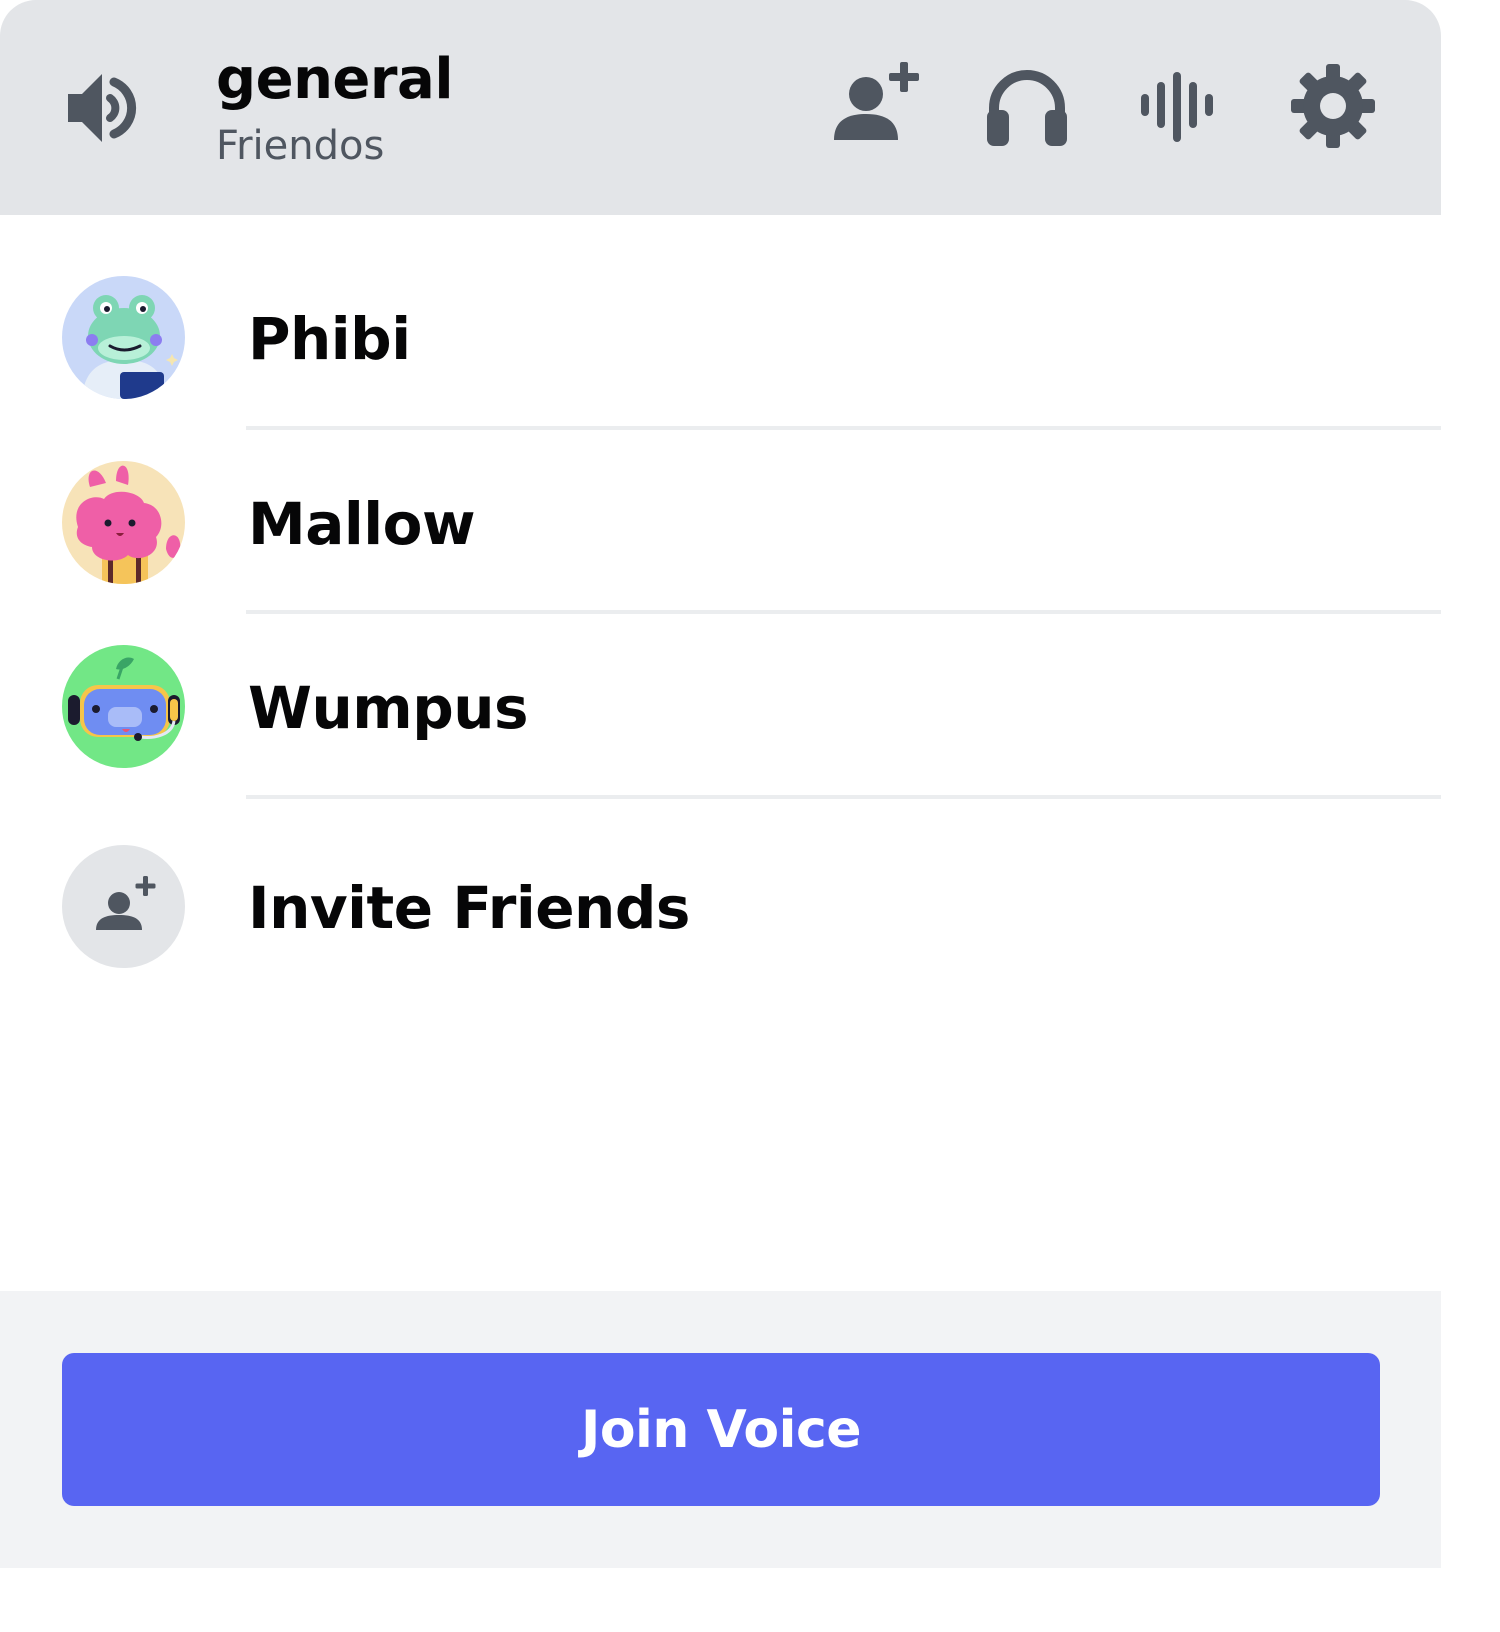  Describe the element at coordinates (1333, 105) in the screenshot. I see `gear-icon` at that location.